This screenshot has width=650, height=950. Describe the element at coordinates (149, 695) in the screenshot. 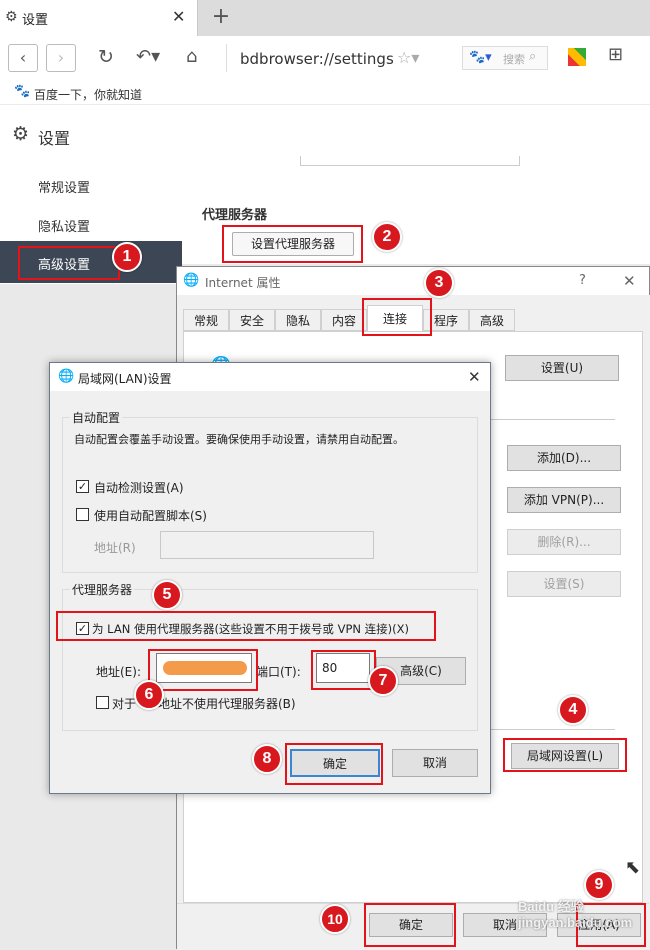

I see `step-badge-6: 6` at that location.